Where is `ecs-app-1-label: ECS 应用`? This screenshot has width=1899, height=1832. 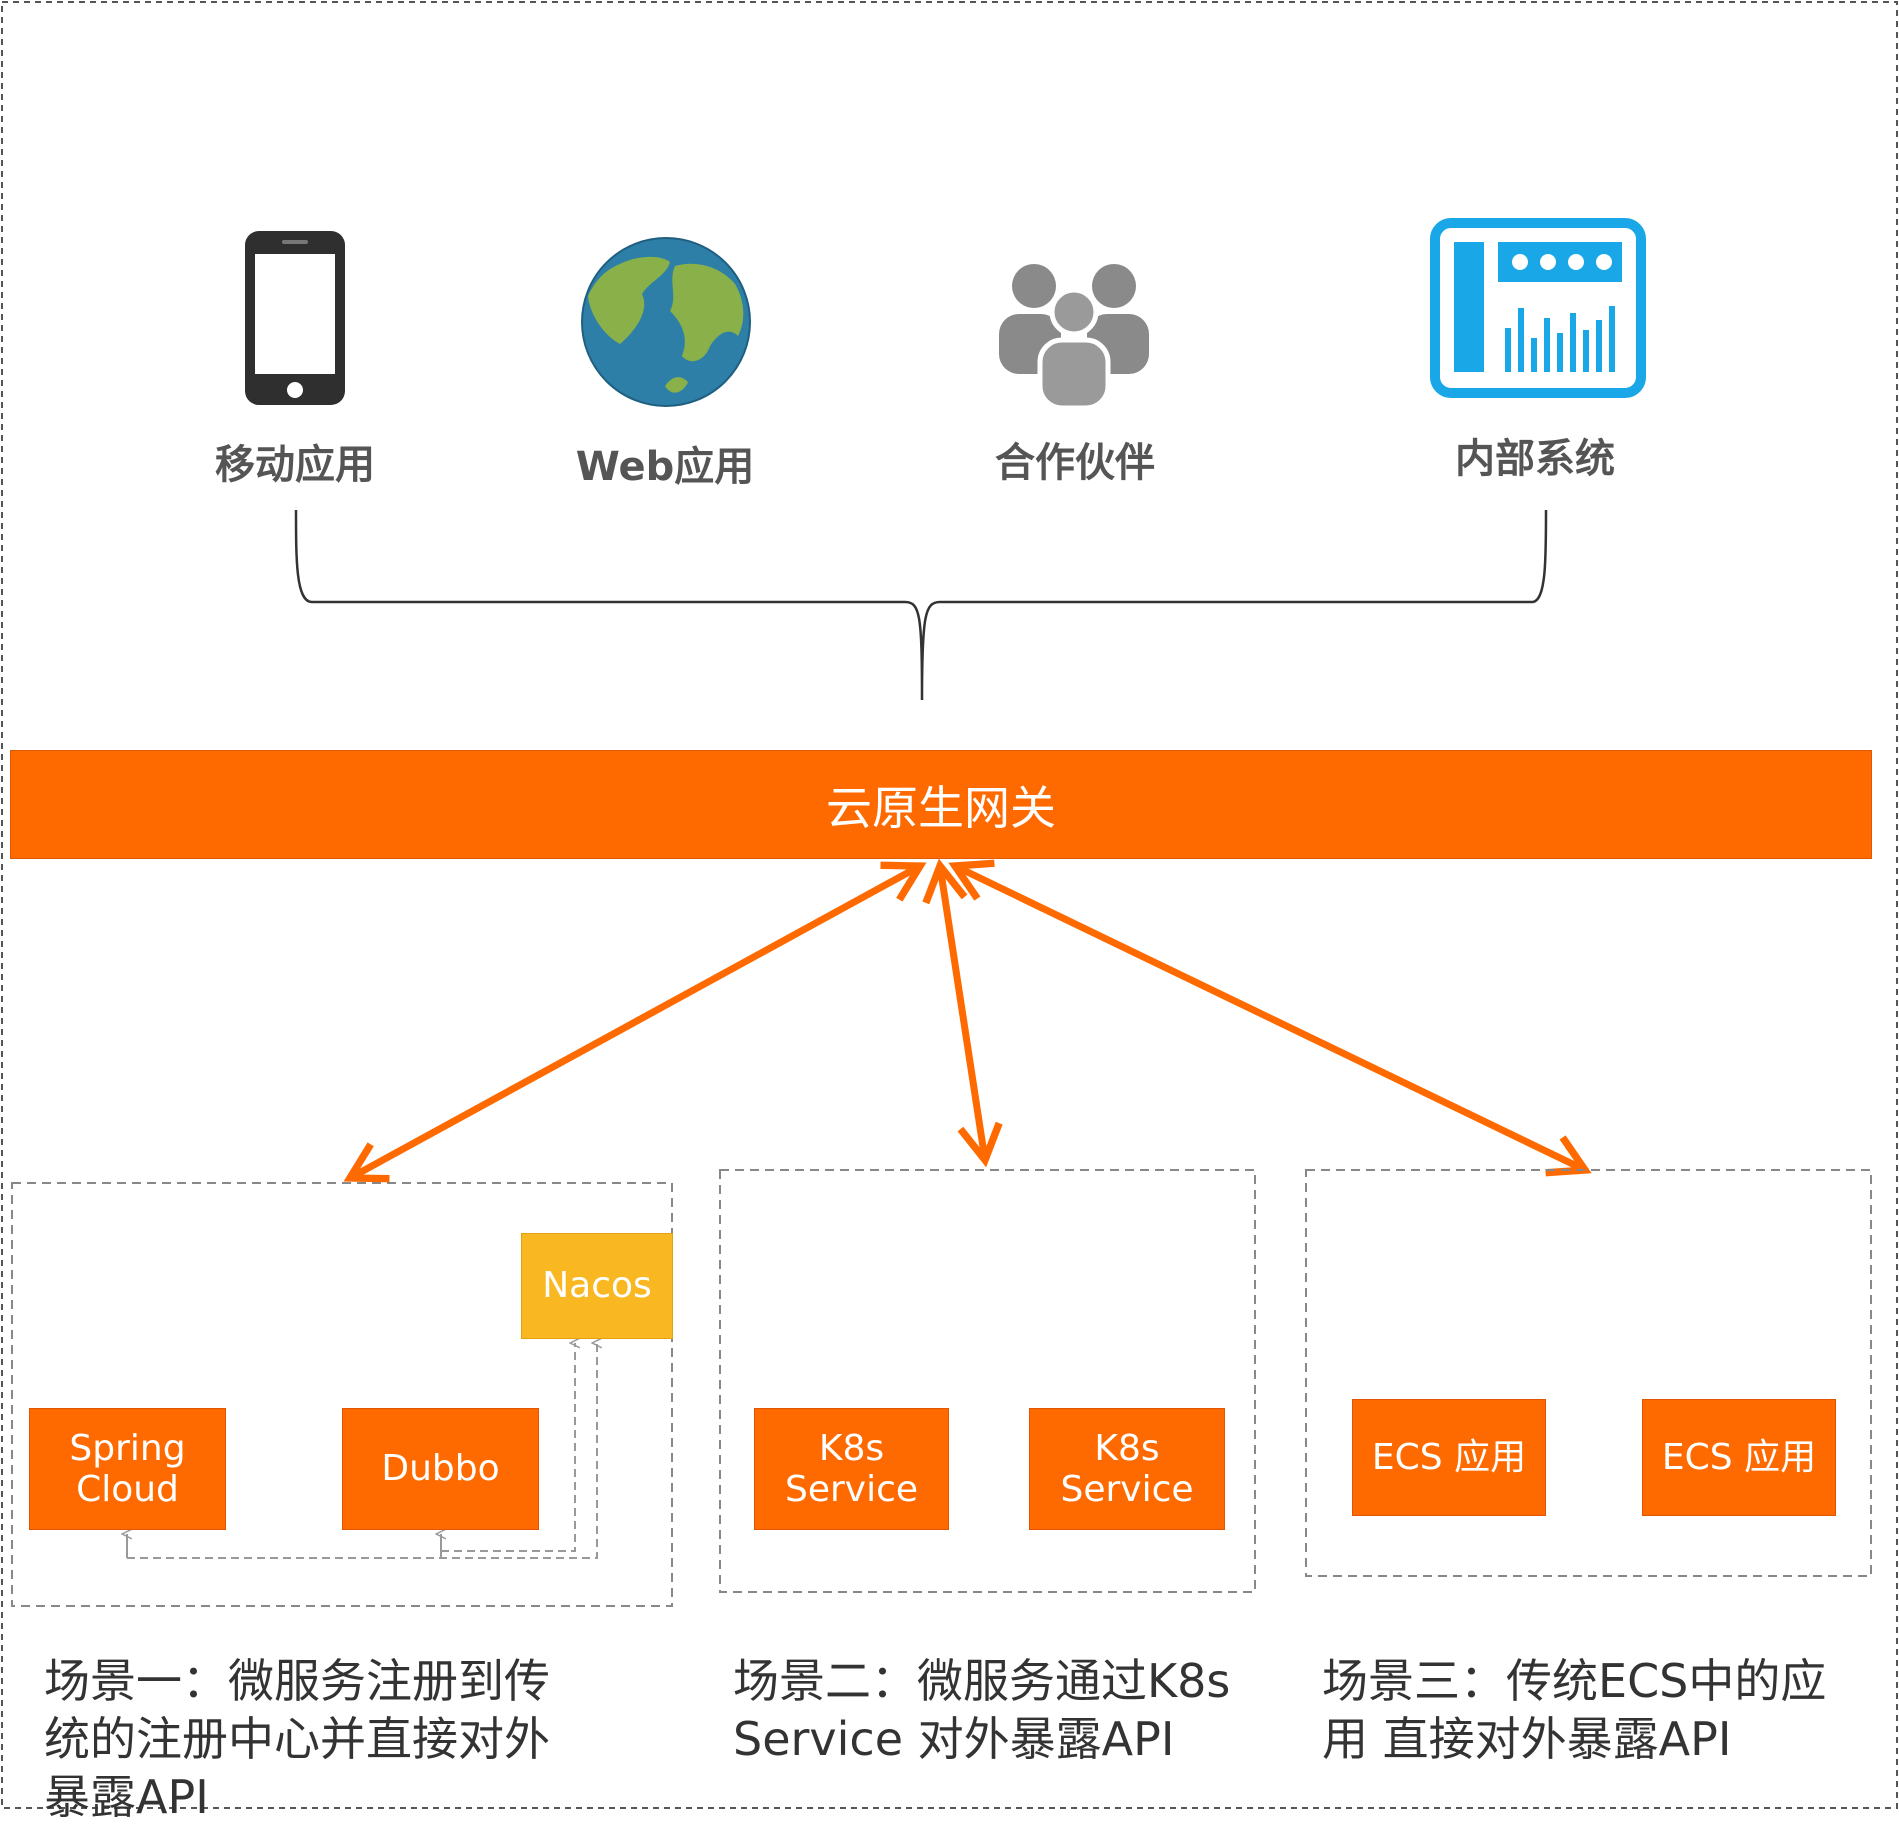 ecs-app-1-label: ECS 应用 is located at coordinates (1449, 1457).